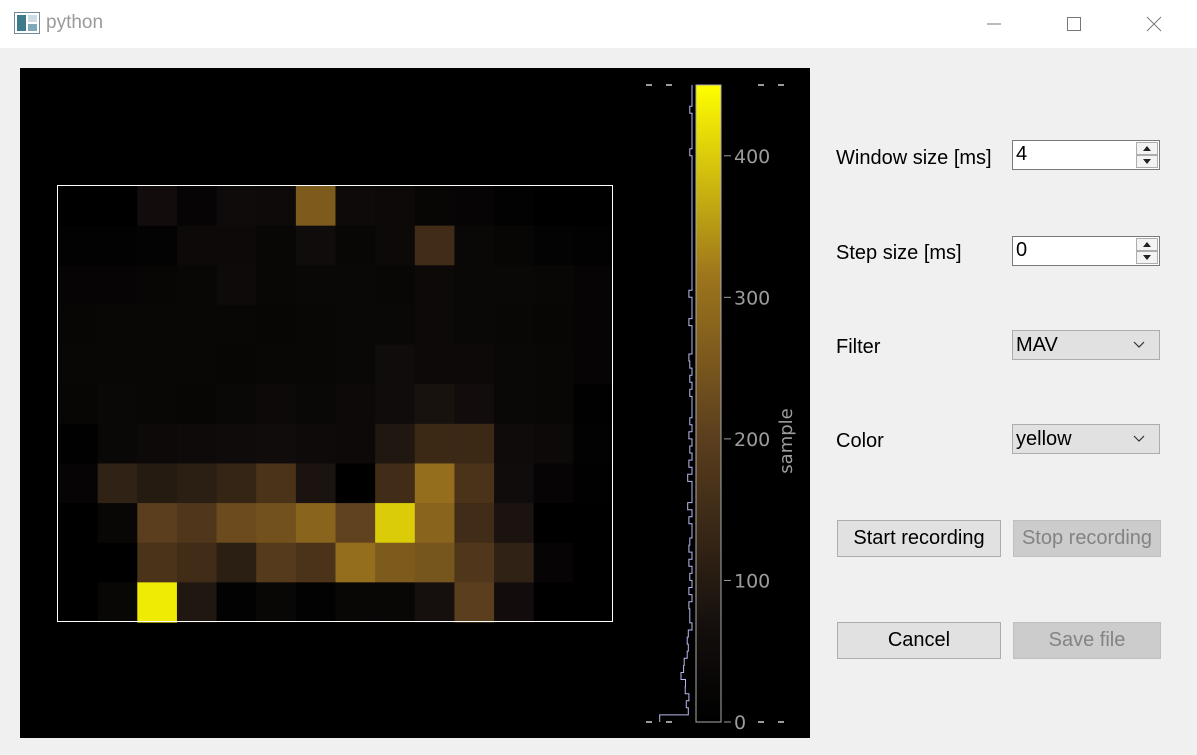  Describe the element at coordinates (1087, 538) in the screenshot. I see `stop-recording-button: Stop recording` at that location.